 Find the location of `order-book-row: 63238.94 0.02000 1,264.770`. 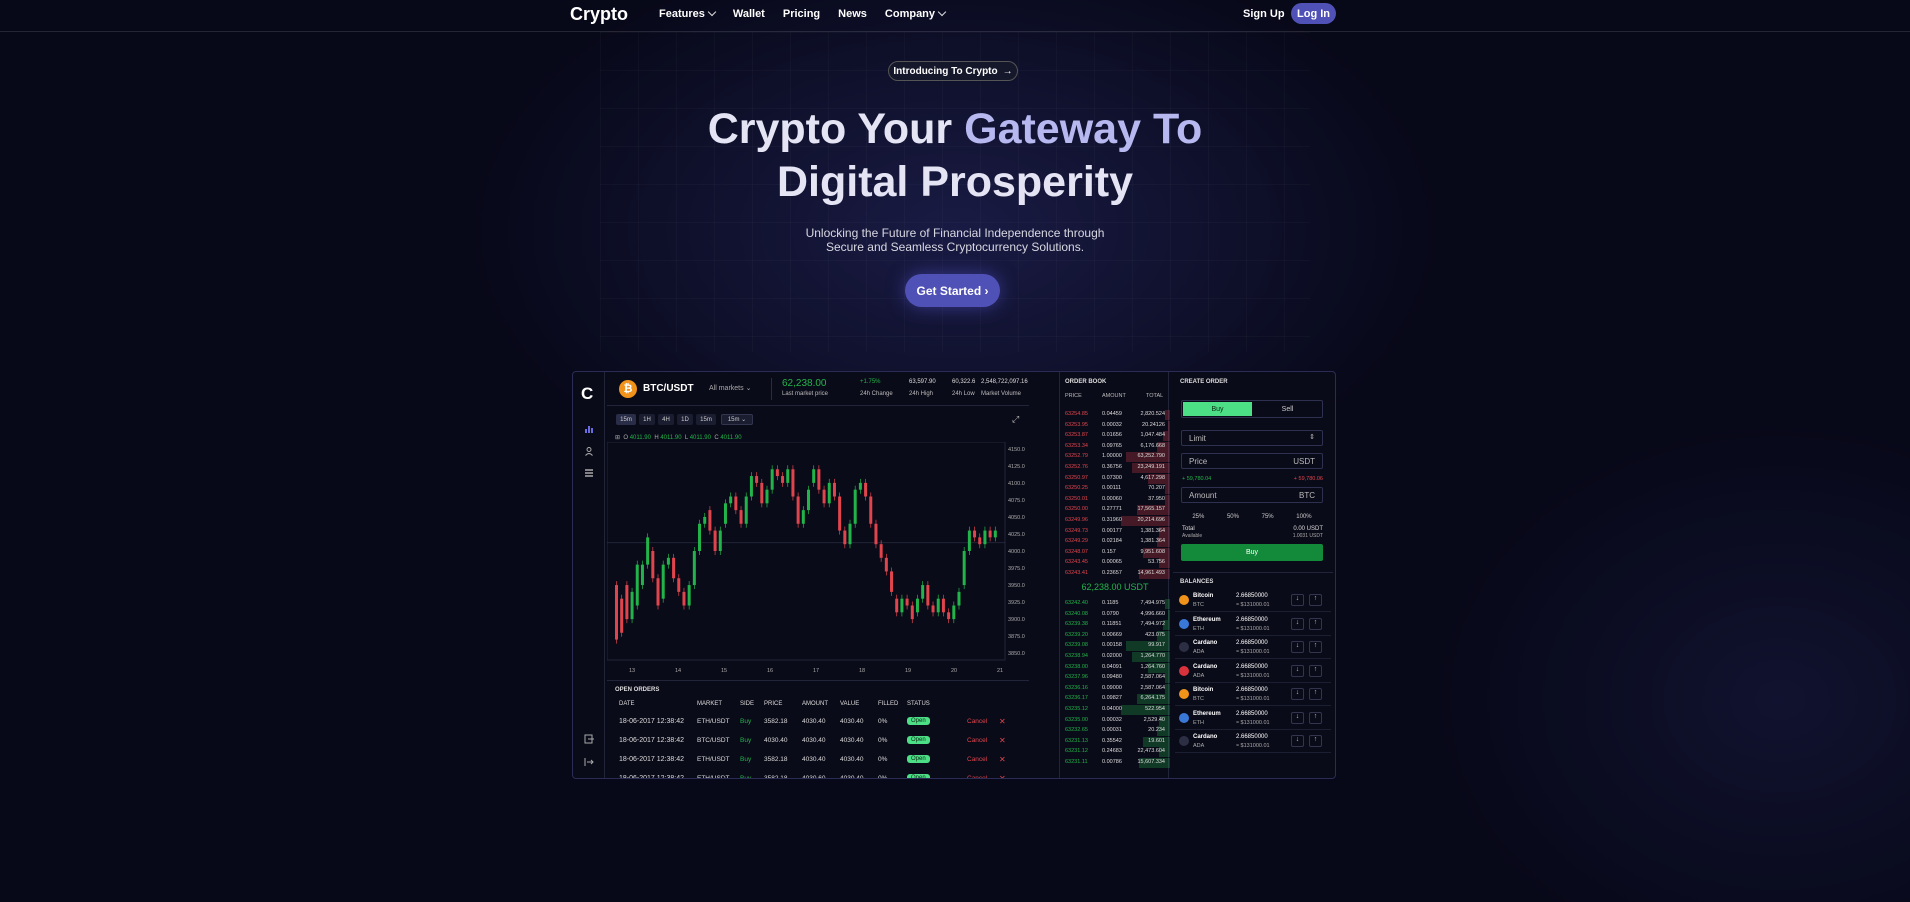

order-book-row: 63238.94 0.02000 1,264.770 is located at coordinates (1115, 657).